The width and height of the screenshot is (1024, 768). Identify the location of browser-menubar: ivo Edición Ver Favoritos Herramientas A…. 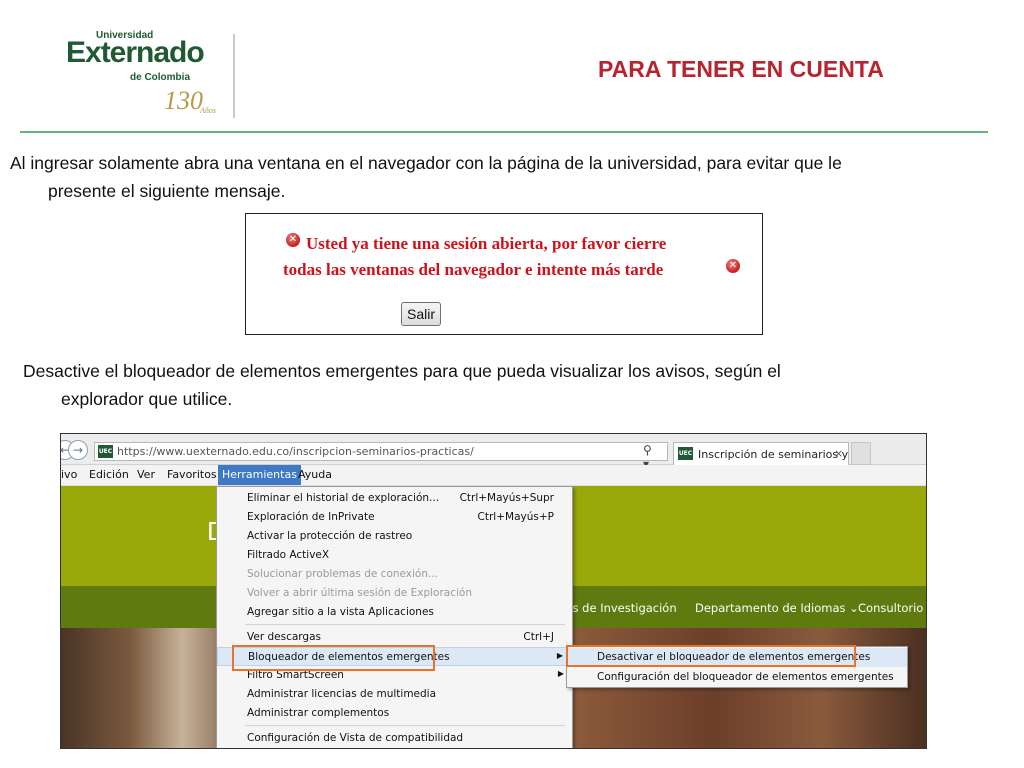
(493, 475).